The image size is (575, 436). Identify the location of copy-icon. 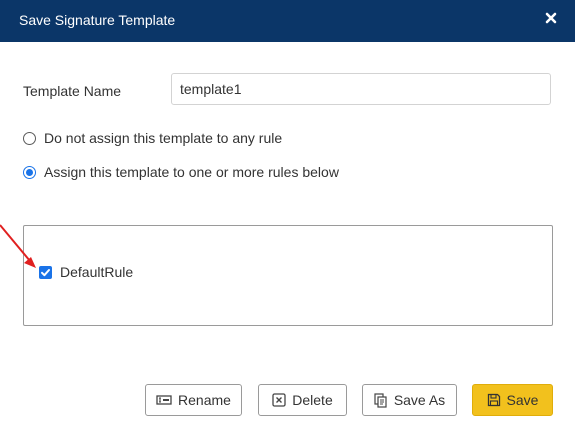
(381, 400).